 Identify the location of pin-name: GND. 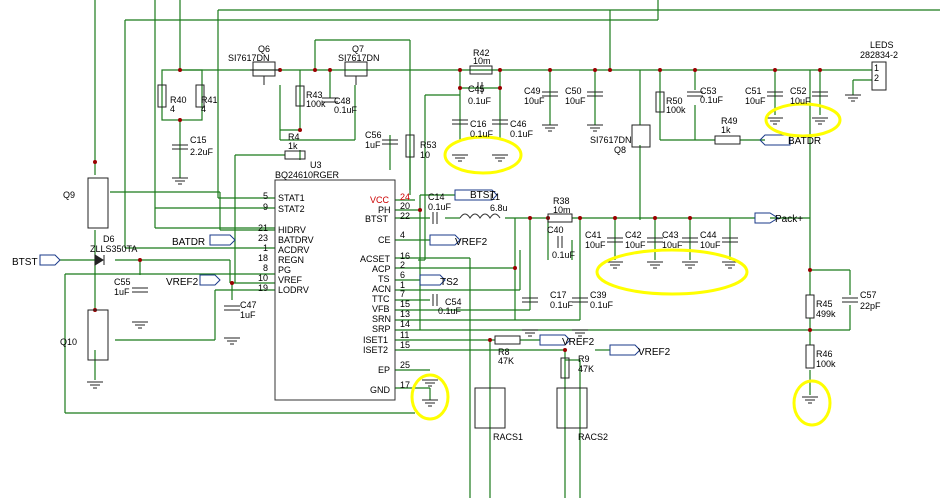
(380, 390).